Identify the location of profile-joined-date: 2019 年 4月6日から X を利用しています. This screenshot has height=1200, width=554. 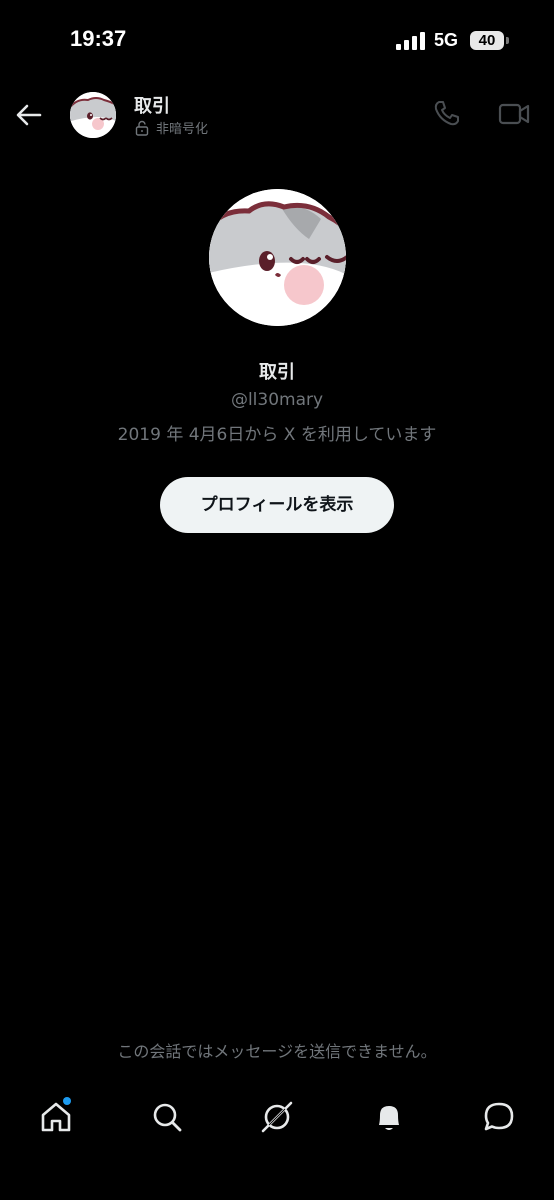
(277, 435).